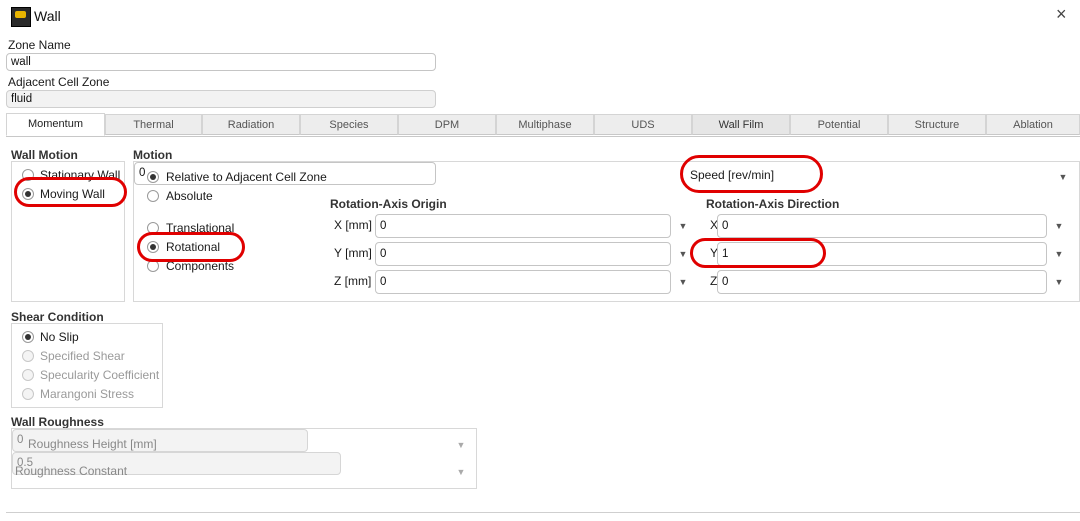 The width and height of the screenshot is (1080, 521). Describe the element at coordinates (70, 192) in the screenshot. I see `highlight-moving-wall` at that location.